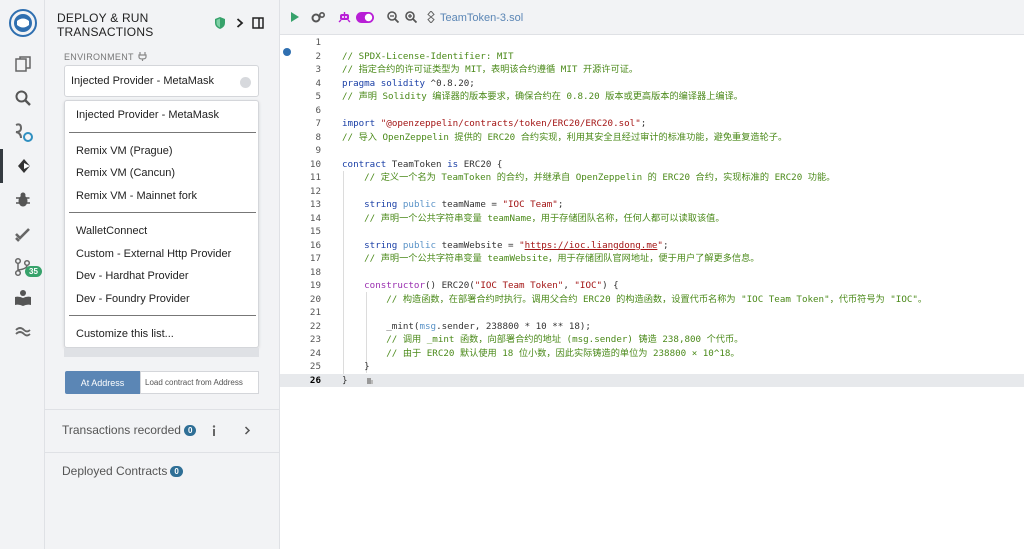 The image size is (1024, 549). Describe the element at coordinates (652, 273) in the screenshot. I see `code-line: 18` at that location.